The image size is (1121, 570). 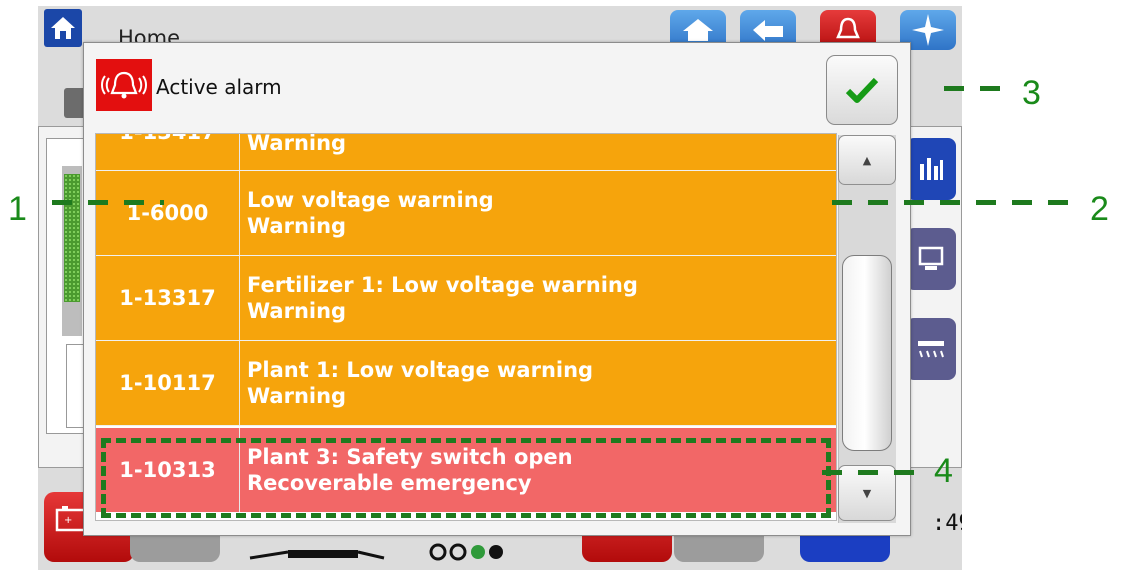 I want to click on clock-text: :49, so click(x=947, y=523).